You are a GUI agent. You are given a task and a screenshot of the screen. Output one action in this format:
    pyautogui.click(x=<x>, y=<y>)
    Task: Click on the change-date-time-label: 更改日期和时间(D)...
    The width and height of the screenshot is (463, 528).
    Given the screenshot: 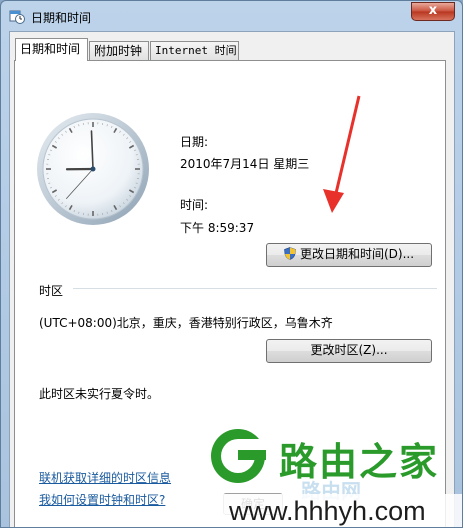 What is the action you would take?
    pyautogui.click(x=357, y=254)
    